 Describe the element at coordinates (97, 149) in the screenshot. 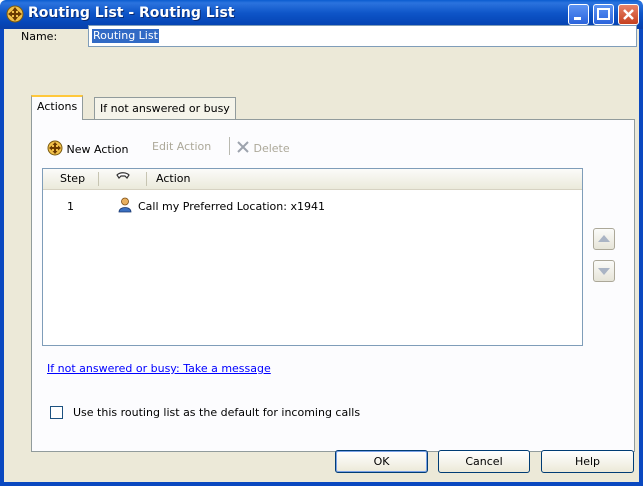

I see `new-action-label: New Action` at that location.